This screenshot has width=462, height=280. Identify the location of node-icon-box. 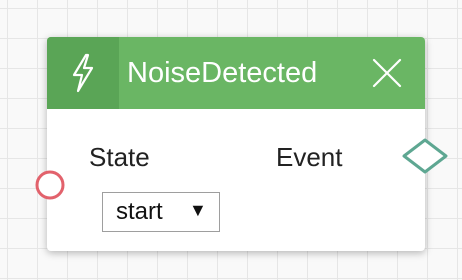
(83, 73).